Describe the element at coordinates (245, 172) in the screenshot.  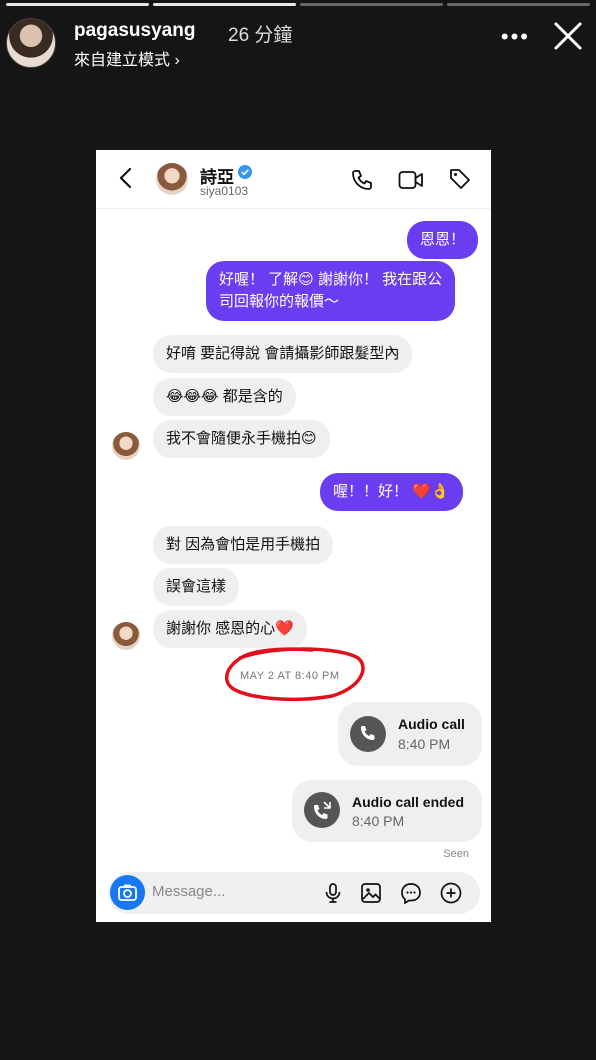
I see `verified-badge-icon` at that location.